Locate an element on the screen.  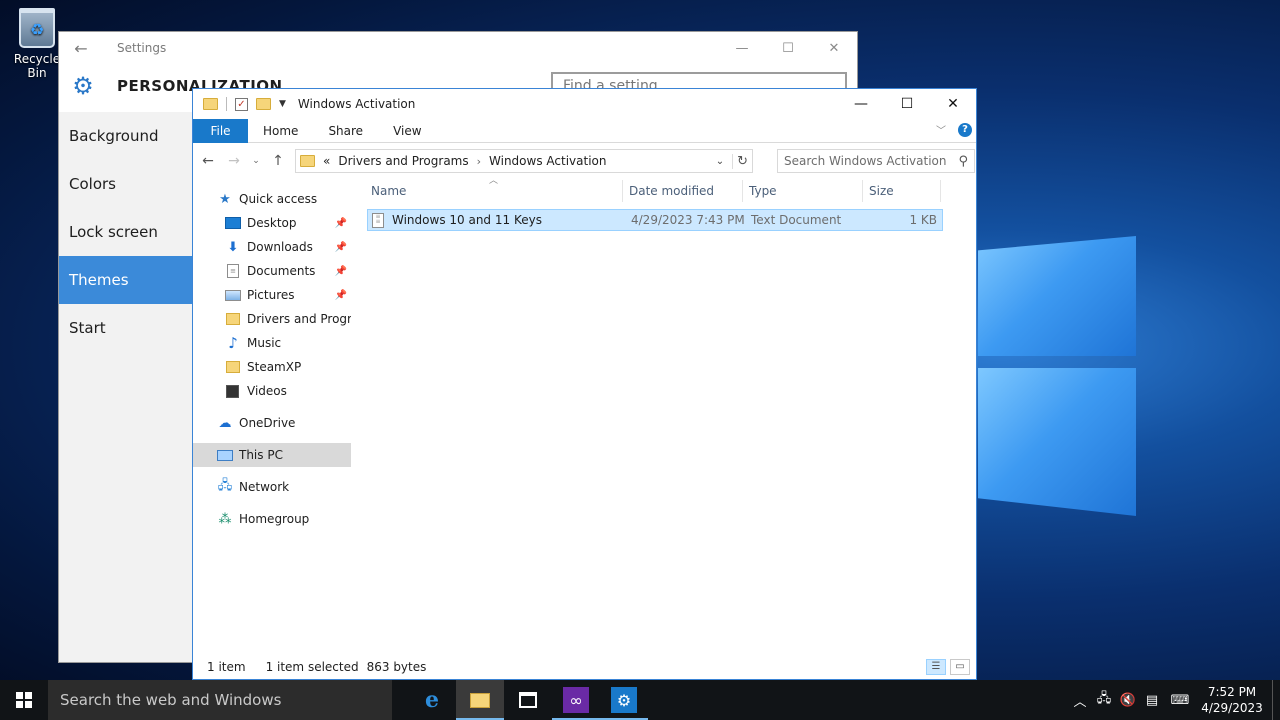
sort-ascending-icon: ︿ is located at coordinates (494, 181).